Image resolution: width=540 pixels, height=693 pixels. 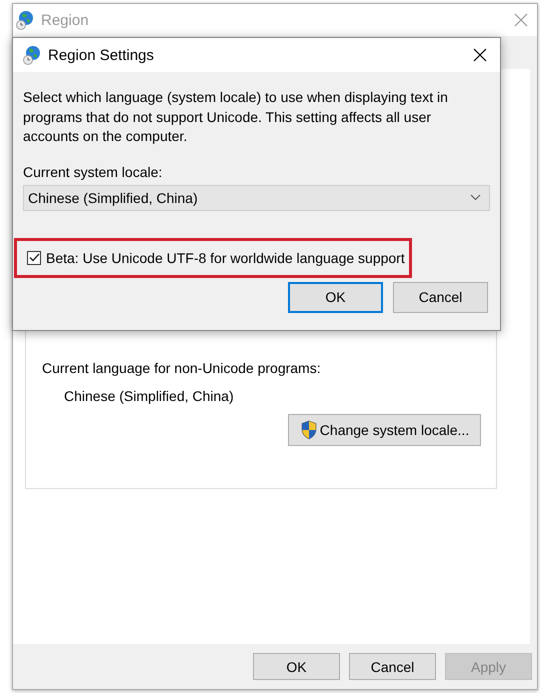 What do you see at coordinates (93, 172) in the screenshot?
I see `field-label: Current system locale:` at bounding box center [93, 172].